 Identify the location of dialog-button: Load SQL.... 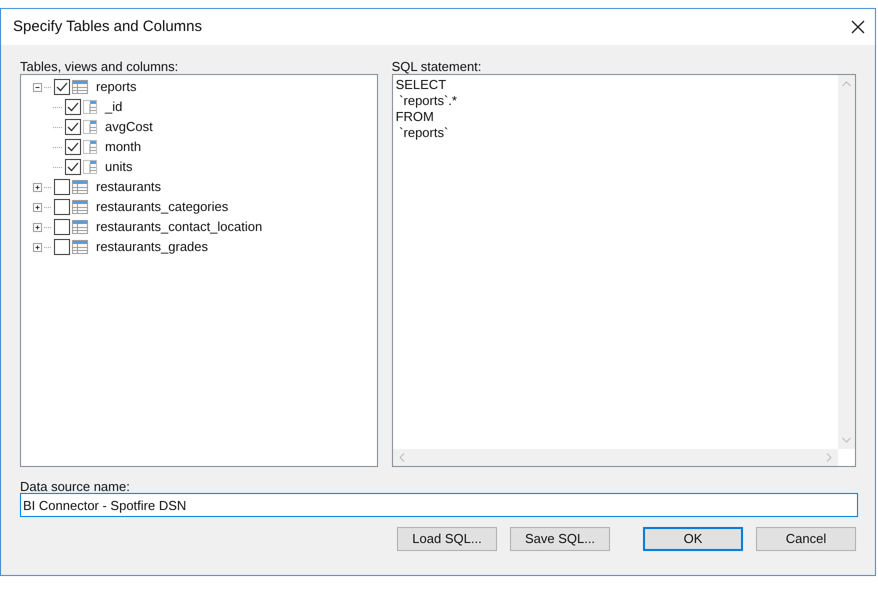
(447, 539).